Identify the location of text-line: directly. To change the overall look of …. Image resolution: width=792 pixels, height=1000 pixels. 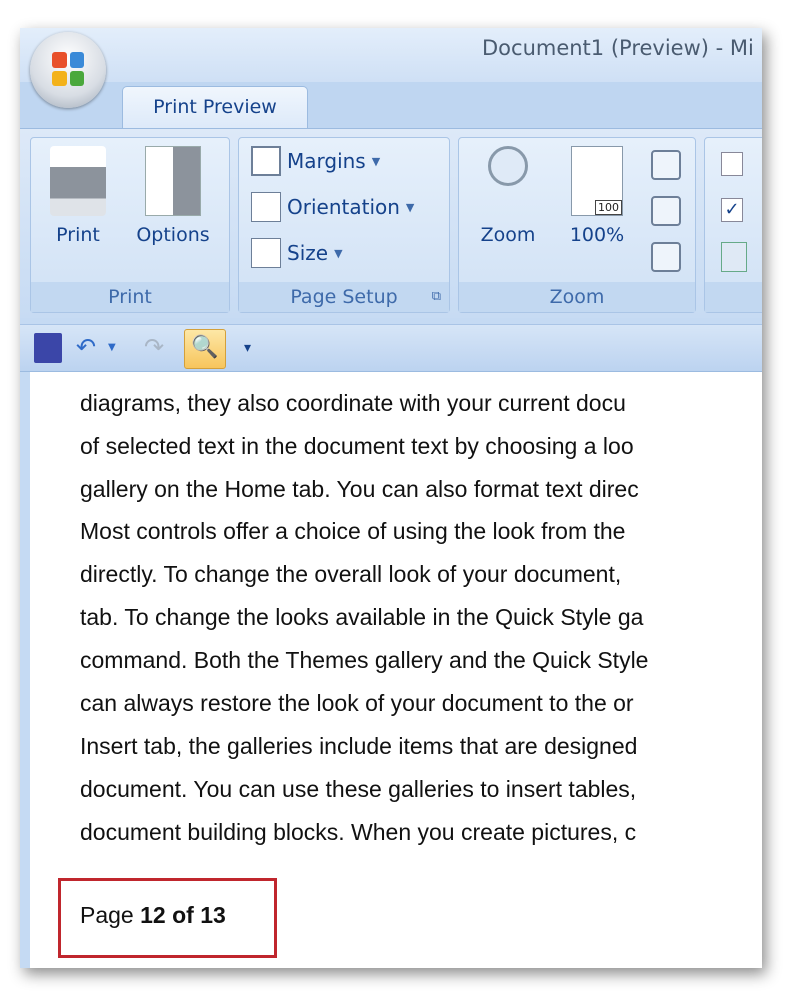
(351, 574).